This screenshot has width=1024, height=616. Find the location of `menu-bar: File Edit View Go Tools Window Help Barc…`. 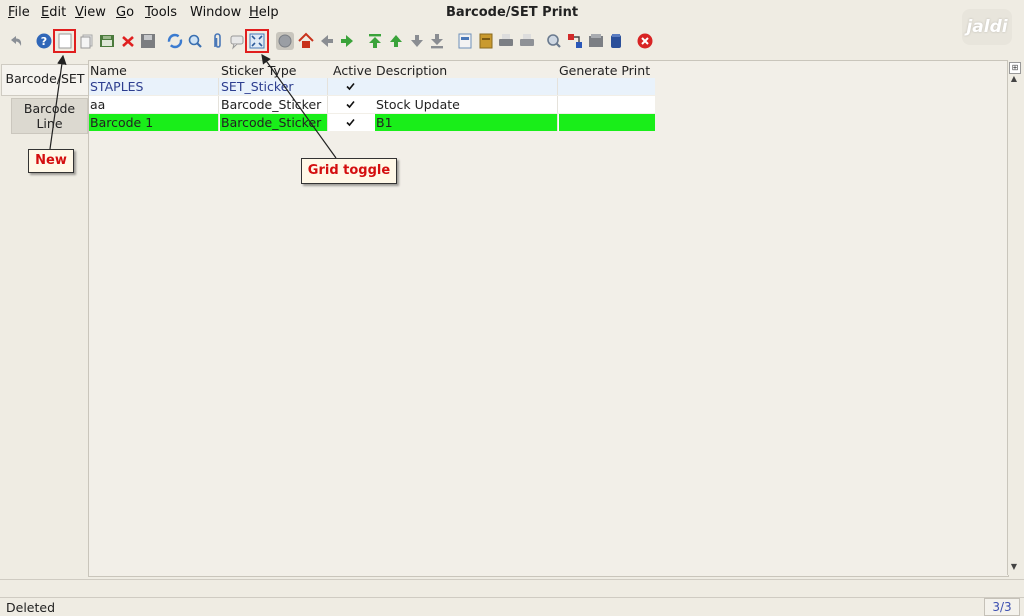

menu-bar: File Edit View Go Tools Window Help Barc… is located at coordinates (512, 22).